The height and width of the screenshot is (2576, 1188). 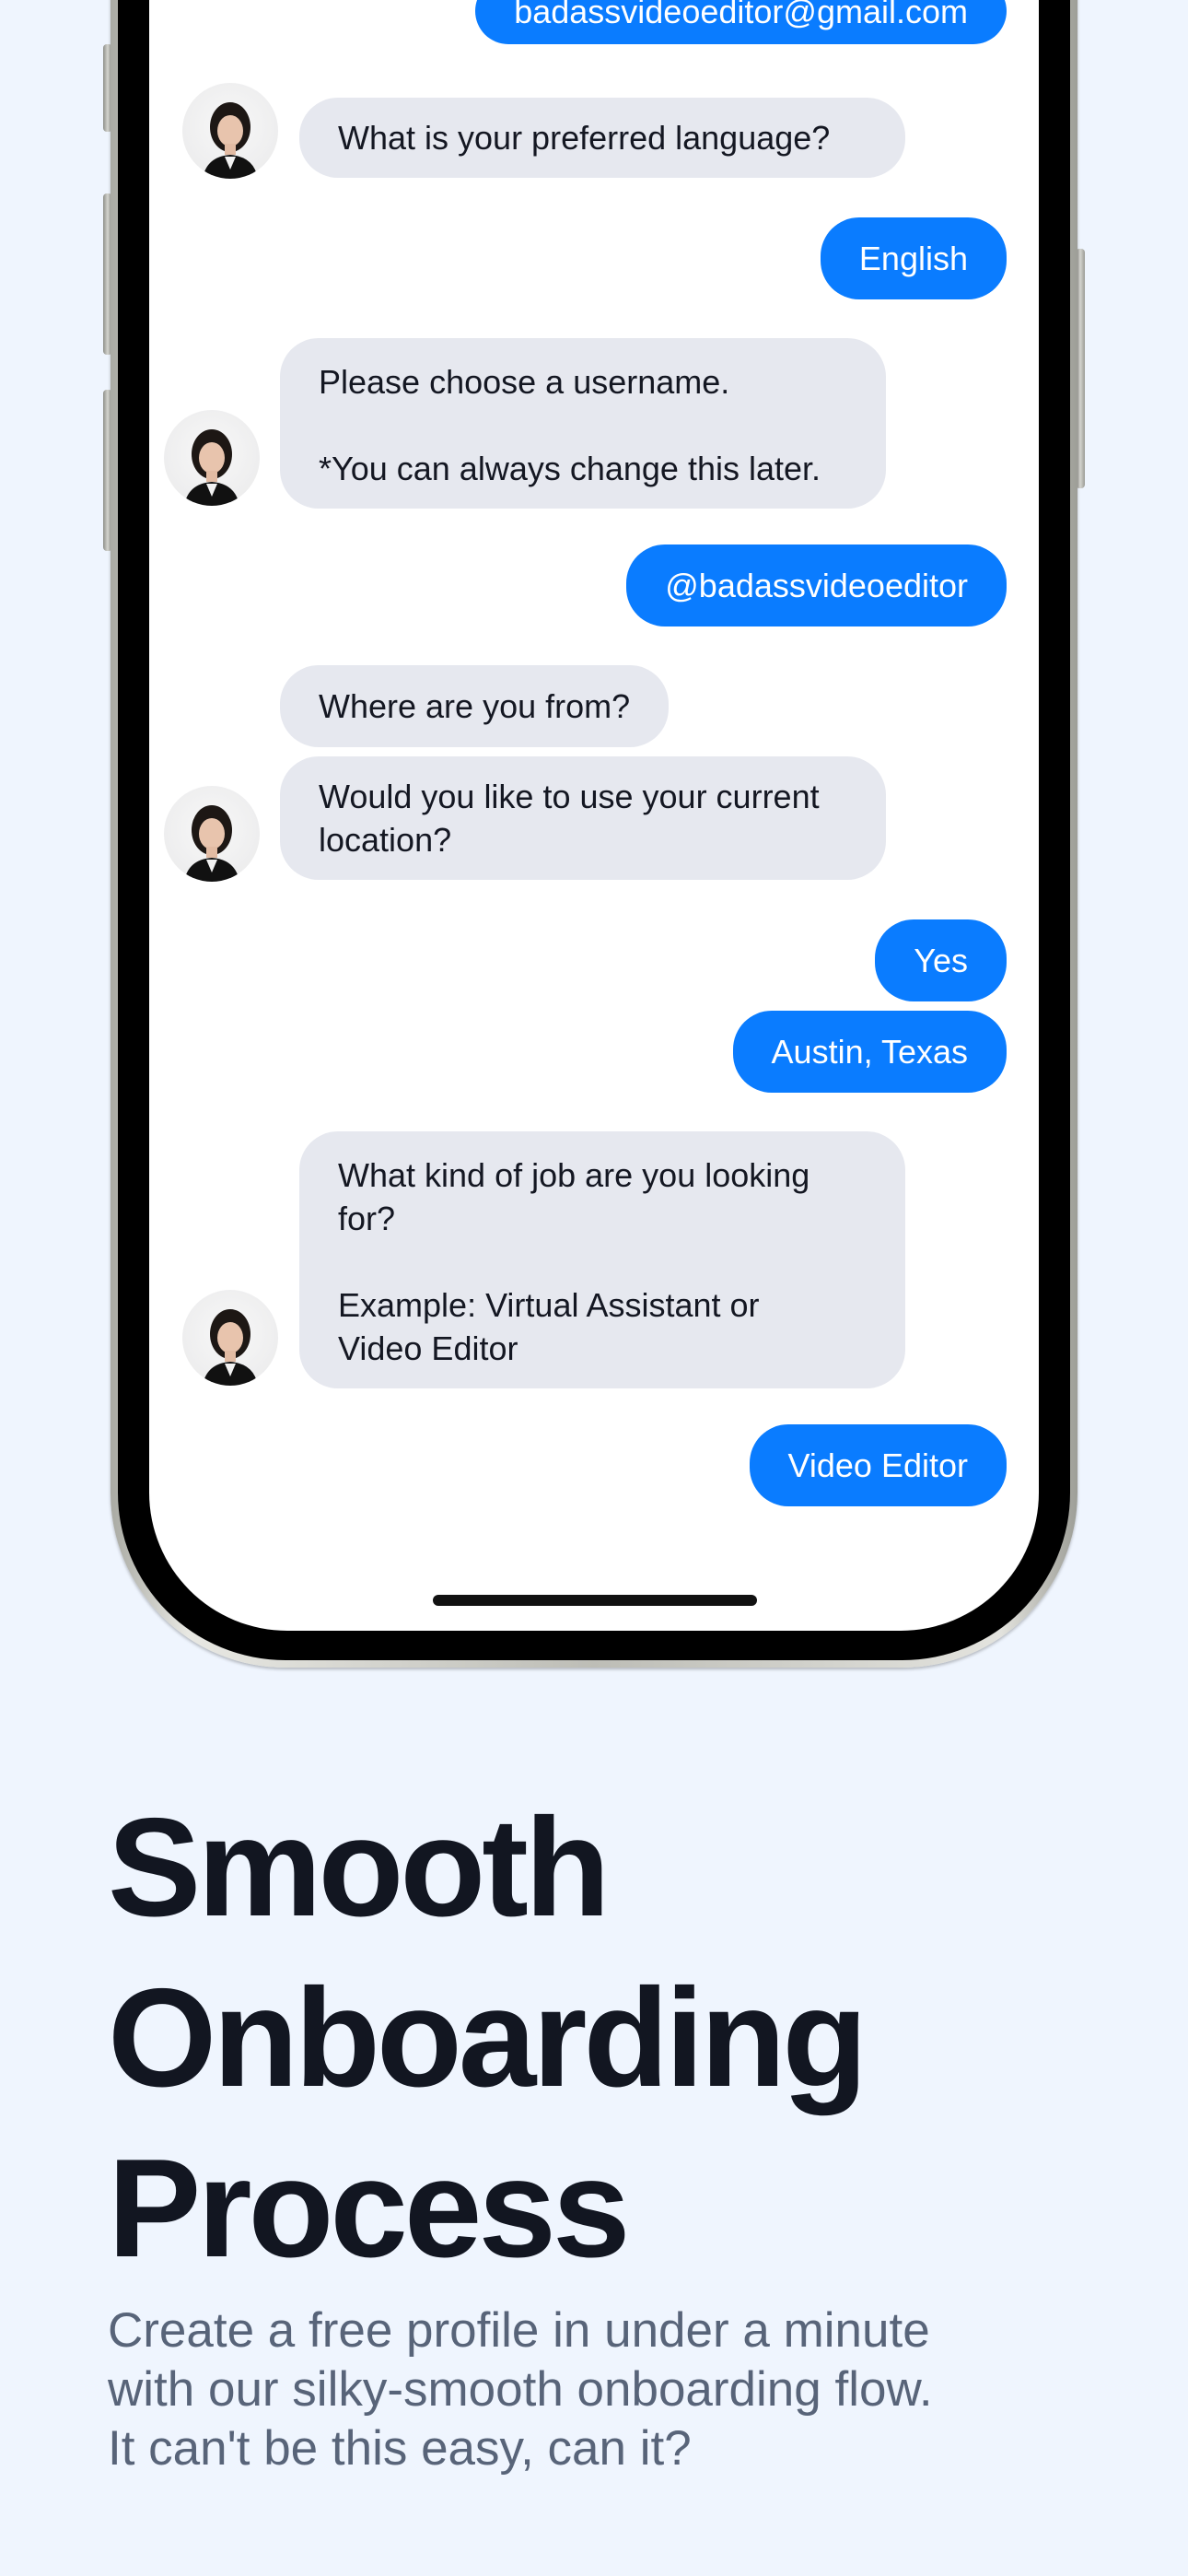 I want to click on chat-message-user: English, so click(x=913, y=258).